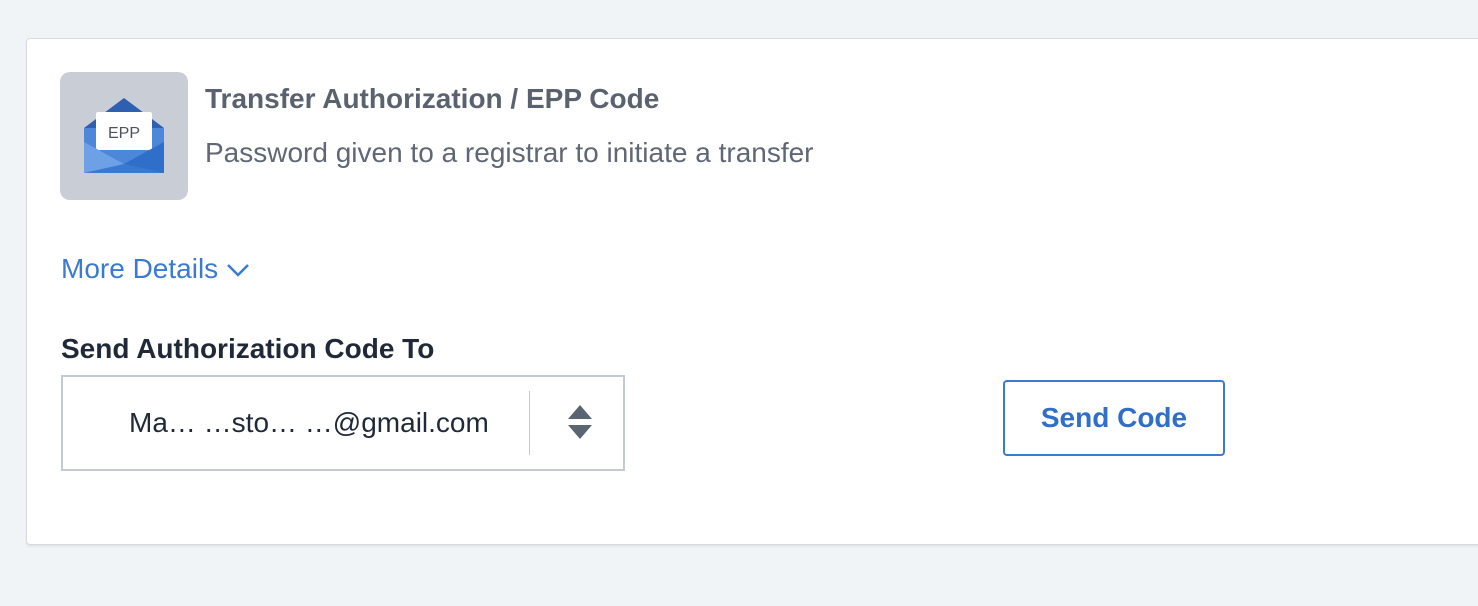 This screenshot has width=1478, height=606. I want to click on chevron-down-icon, so click(238, 269).